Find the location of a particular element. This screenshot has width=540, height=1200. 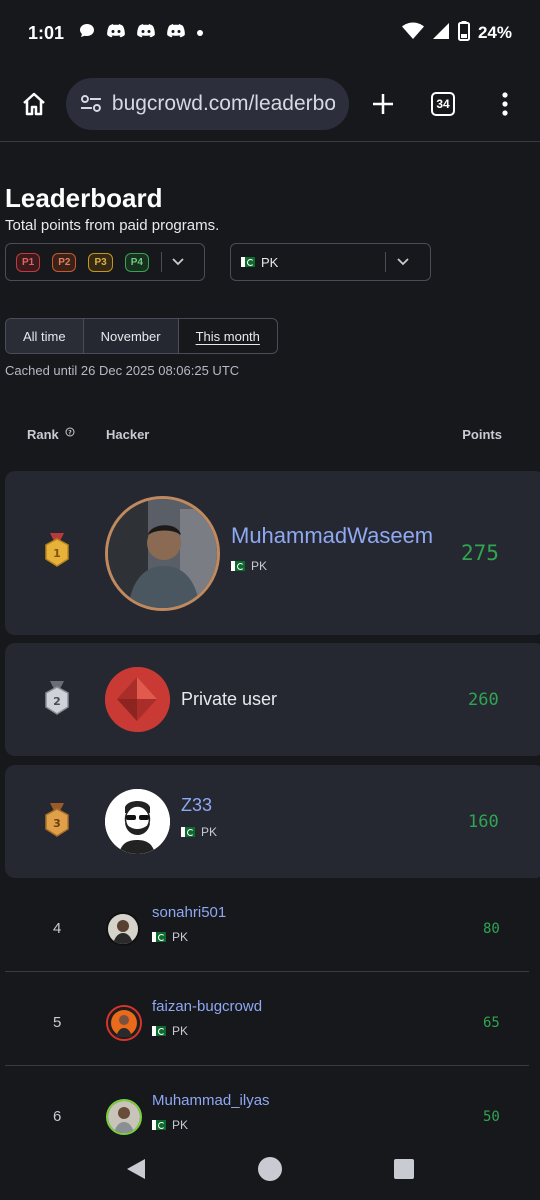

hacker-points: 65 is located at coordinates (491, 1023).